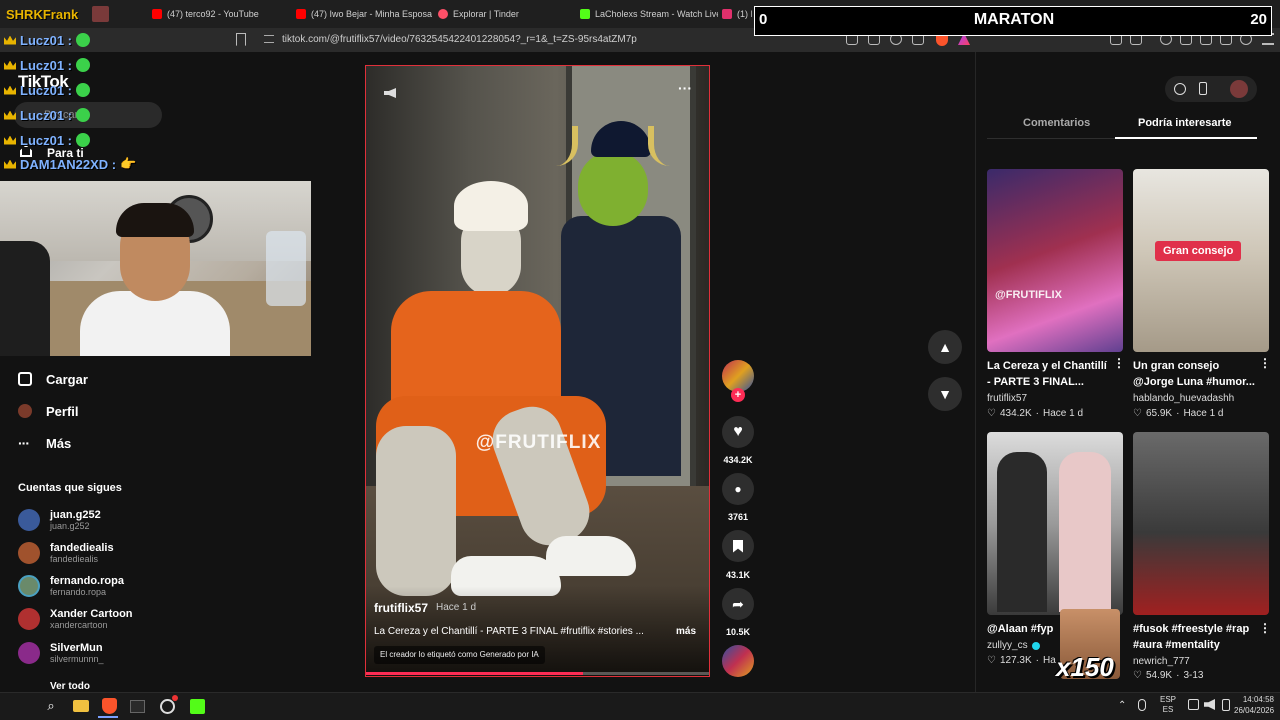 Image resolution: width=1280 pixels, height=720 pixels. Describe the element at coordinates (365, 14) in the screenshot. I see `tab-youtube-2: (47) Iwo Bejar - Minha Esposa` at that location.